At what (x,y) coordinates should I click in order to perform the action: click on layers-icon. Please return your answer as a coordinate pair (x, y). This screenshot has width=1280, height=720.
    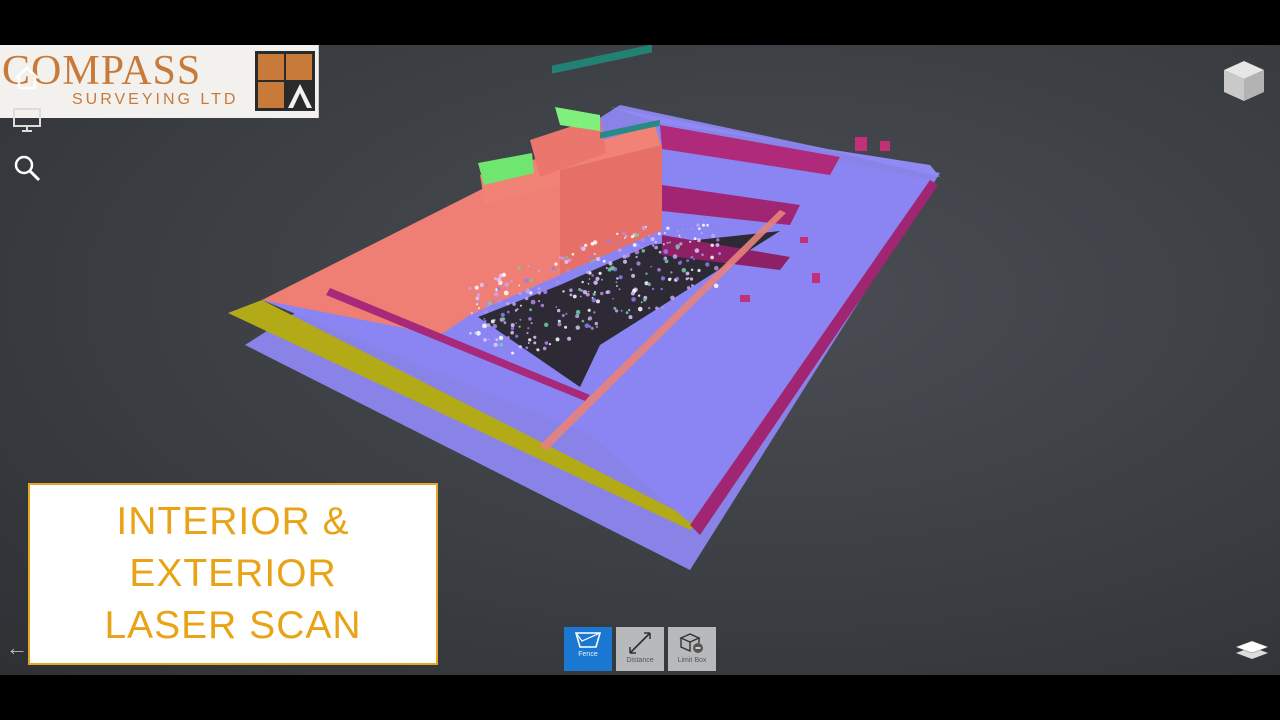
    Looking at the image, I should click on (1252, 648).